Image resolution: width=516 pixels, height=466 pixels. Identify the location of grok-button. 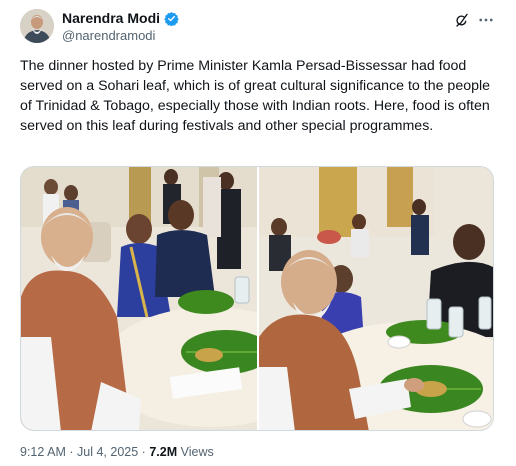
(462, 20).